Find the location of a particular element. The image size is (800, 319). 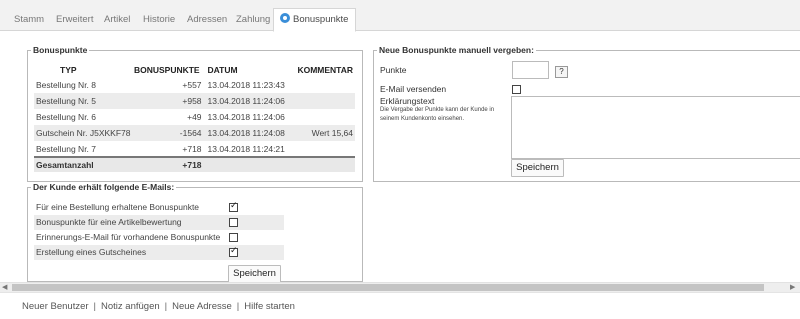

tab-stamm: Stamm is located at coordinates (29, 20).